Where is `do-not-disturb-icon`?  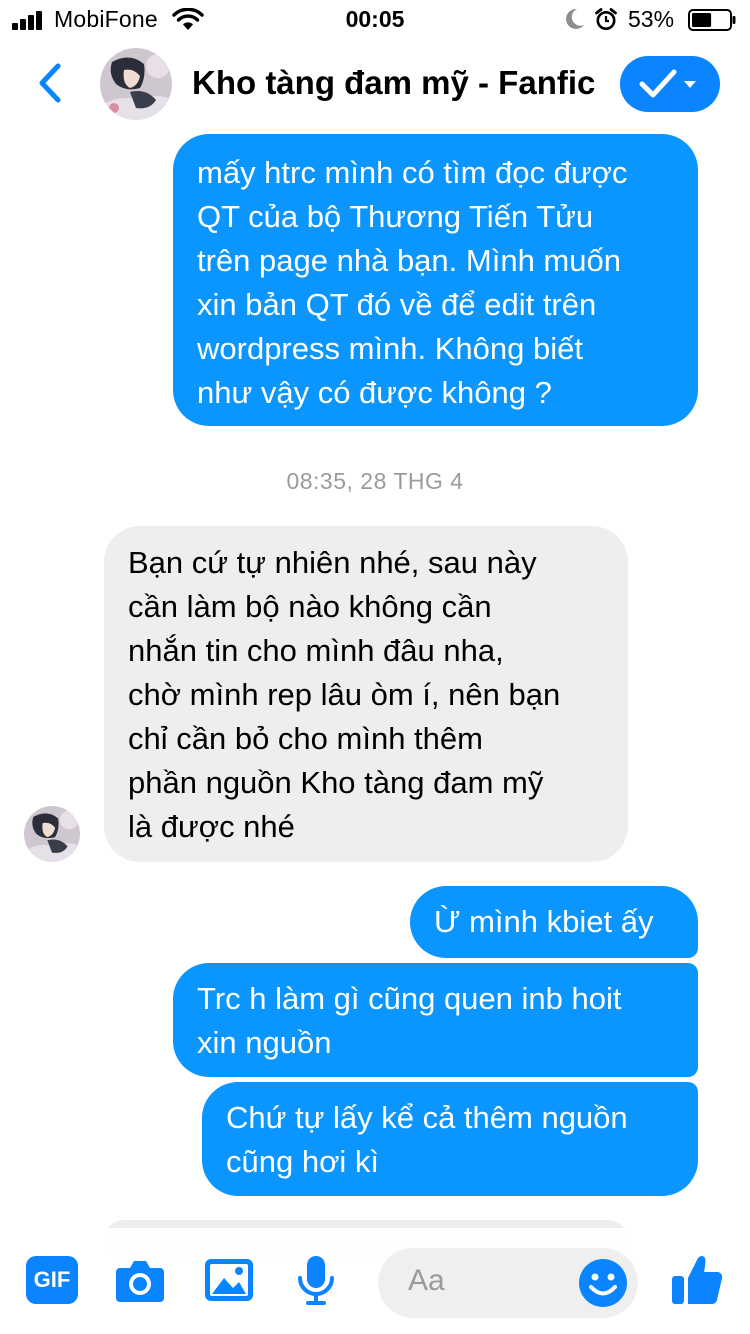
do-not-disturb-icon is located at coordinates (575, 18).